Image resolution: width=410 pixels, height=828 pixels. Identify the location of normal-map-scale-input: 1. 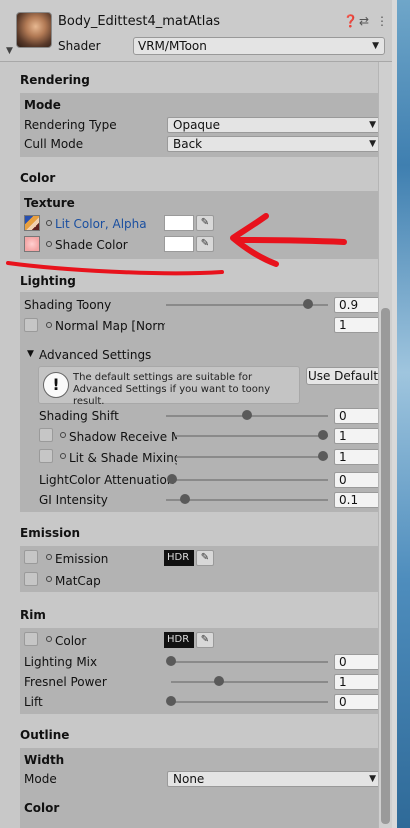
(358, 325).